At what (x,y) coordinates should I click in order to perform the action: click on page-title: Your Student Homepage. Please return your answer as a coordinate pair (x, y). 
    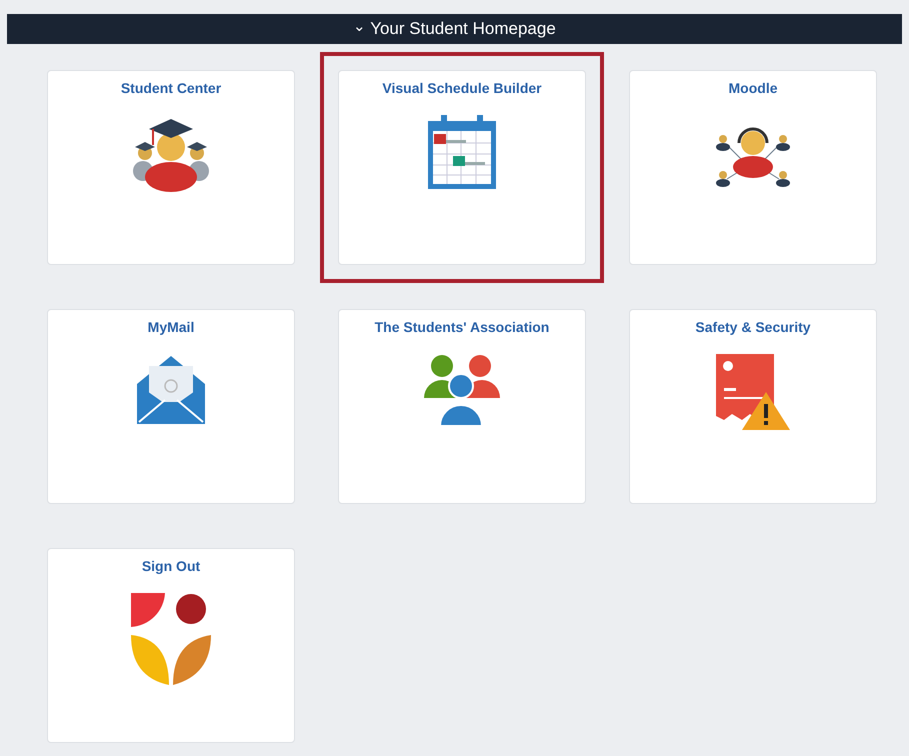
    Looking at the image, I should click on (463, 29).